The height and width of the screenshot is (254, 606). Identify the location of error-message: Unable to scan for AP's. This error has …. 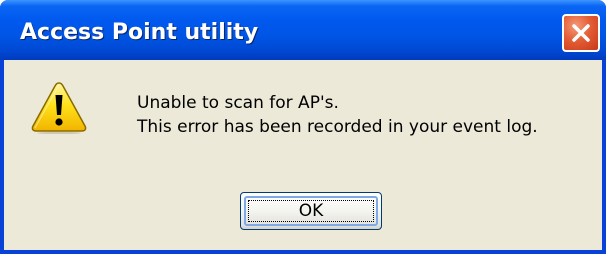
(337, 115).